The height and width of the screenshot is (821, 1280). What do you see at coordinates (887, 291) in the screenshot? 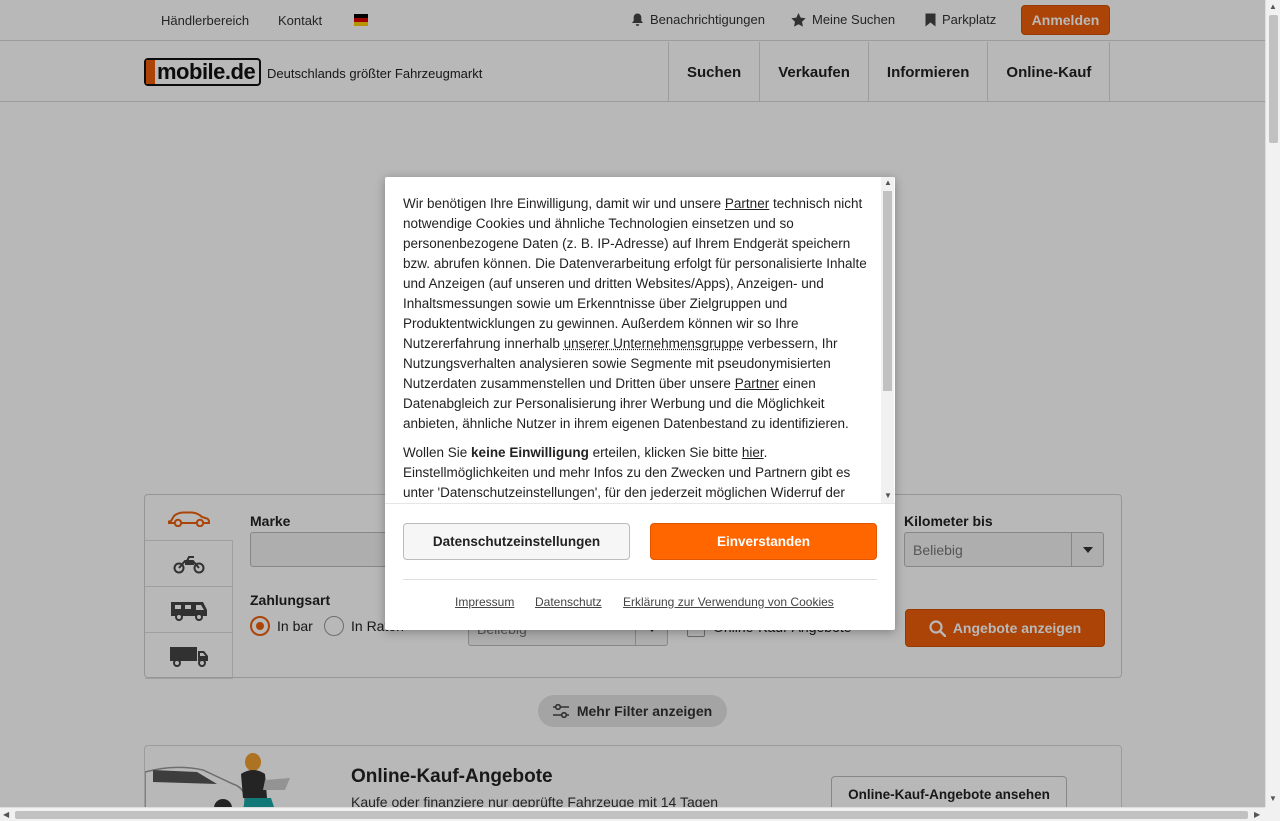
I see `modal-scrollbar-thumb` at bounding box center [887, 291].